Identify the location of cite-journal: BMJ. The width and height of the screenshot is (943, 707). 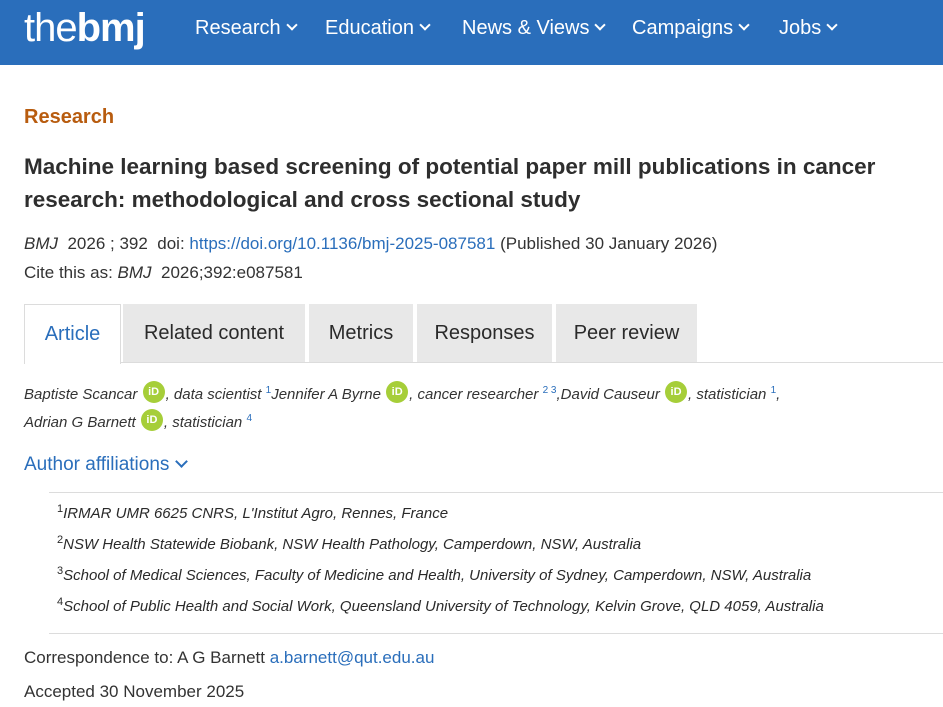
(134, 272).